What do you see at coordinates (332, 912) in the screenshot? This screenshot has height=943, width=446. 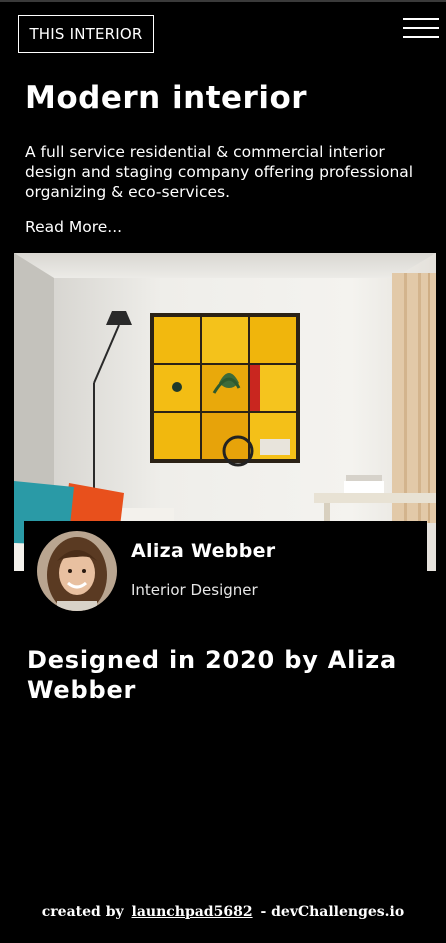 I see `footer-suffix: - devChallenges.io` at bounding box center [332, 912].